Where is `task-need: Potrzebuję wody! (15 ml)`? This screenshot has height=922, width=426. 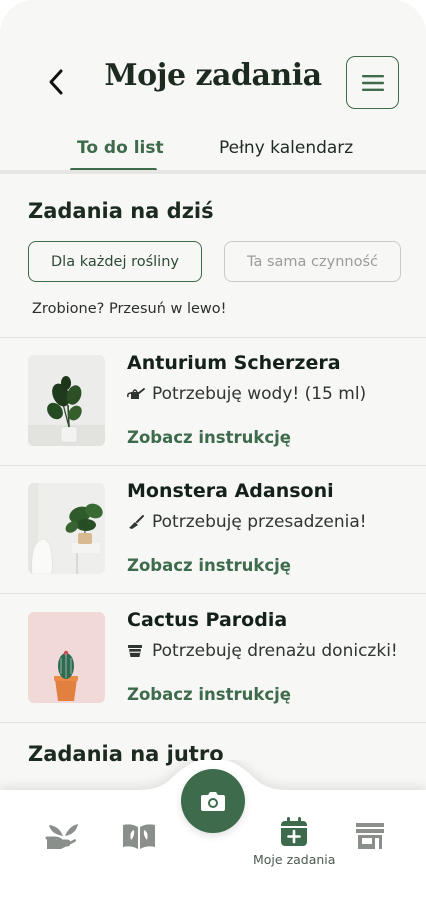 task-need: Potrzebuję wody! (15 ml) is located at coordinates (246, 394).